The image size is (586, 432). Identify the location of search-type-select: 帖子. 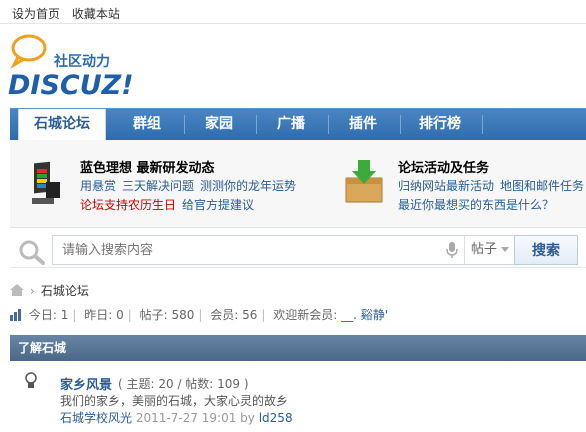
(489, 250).